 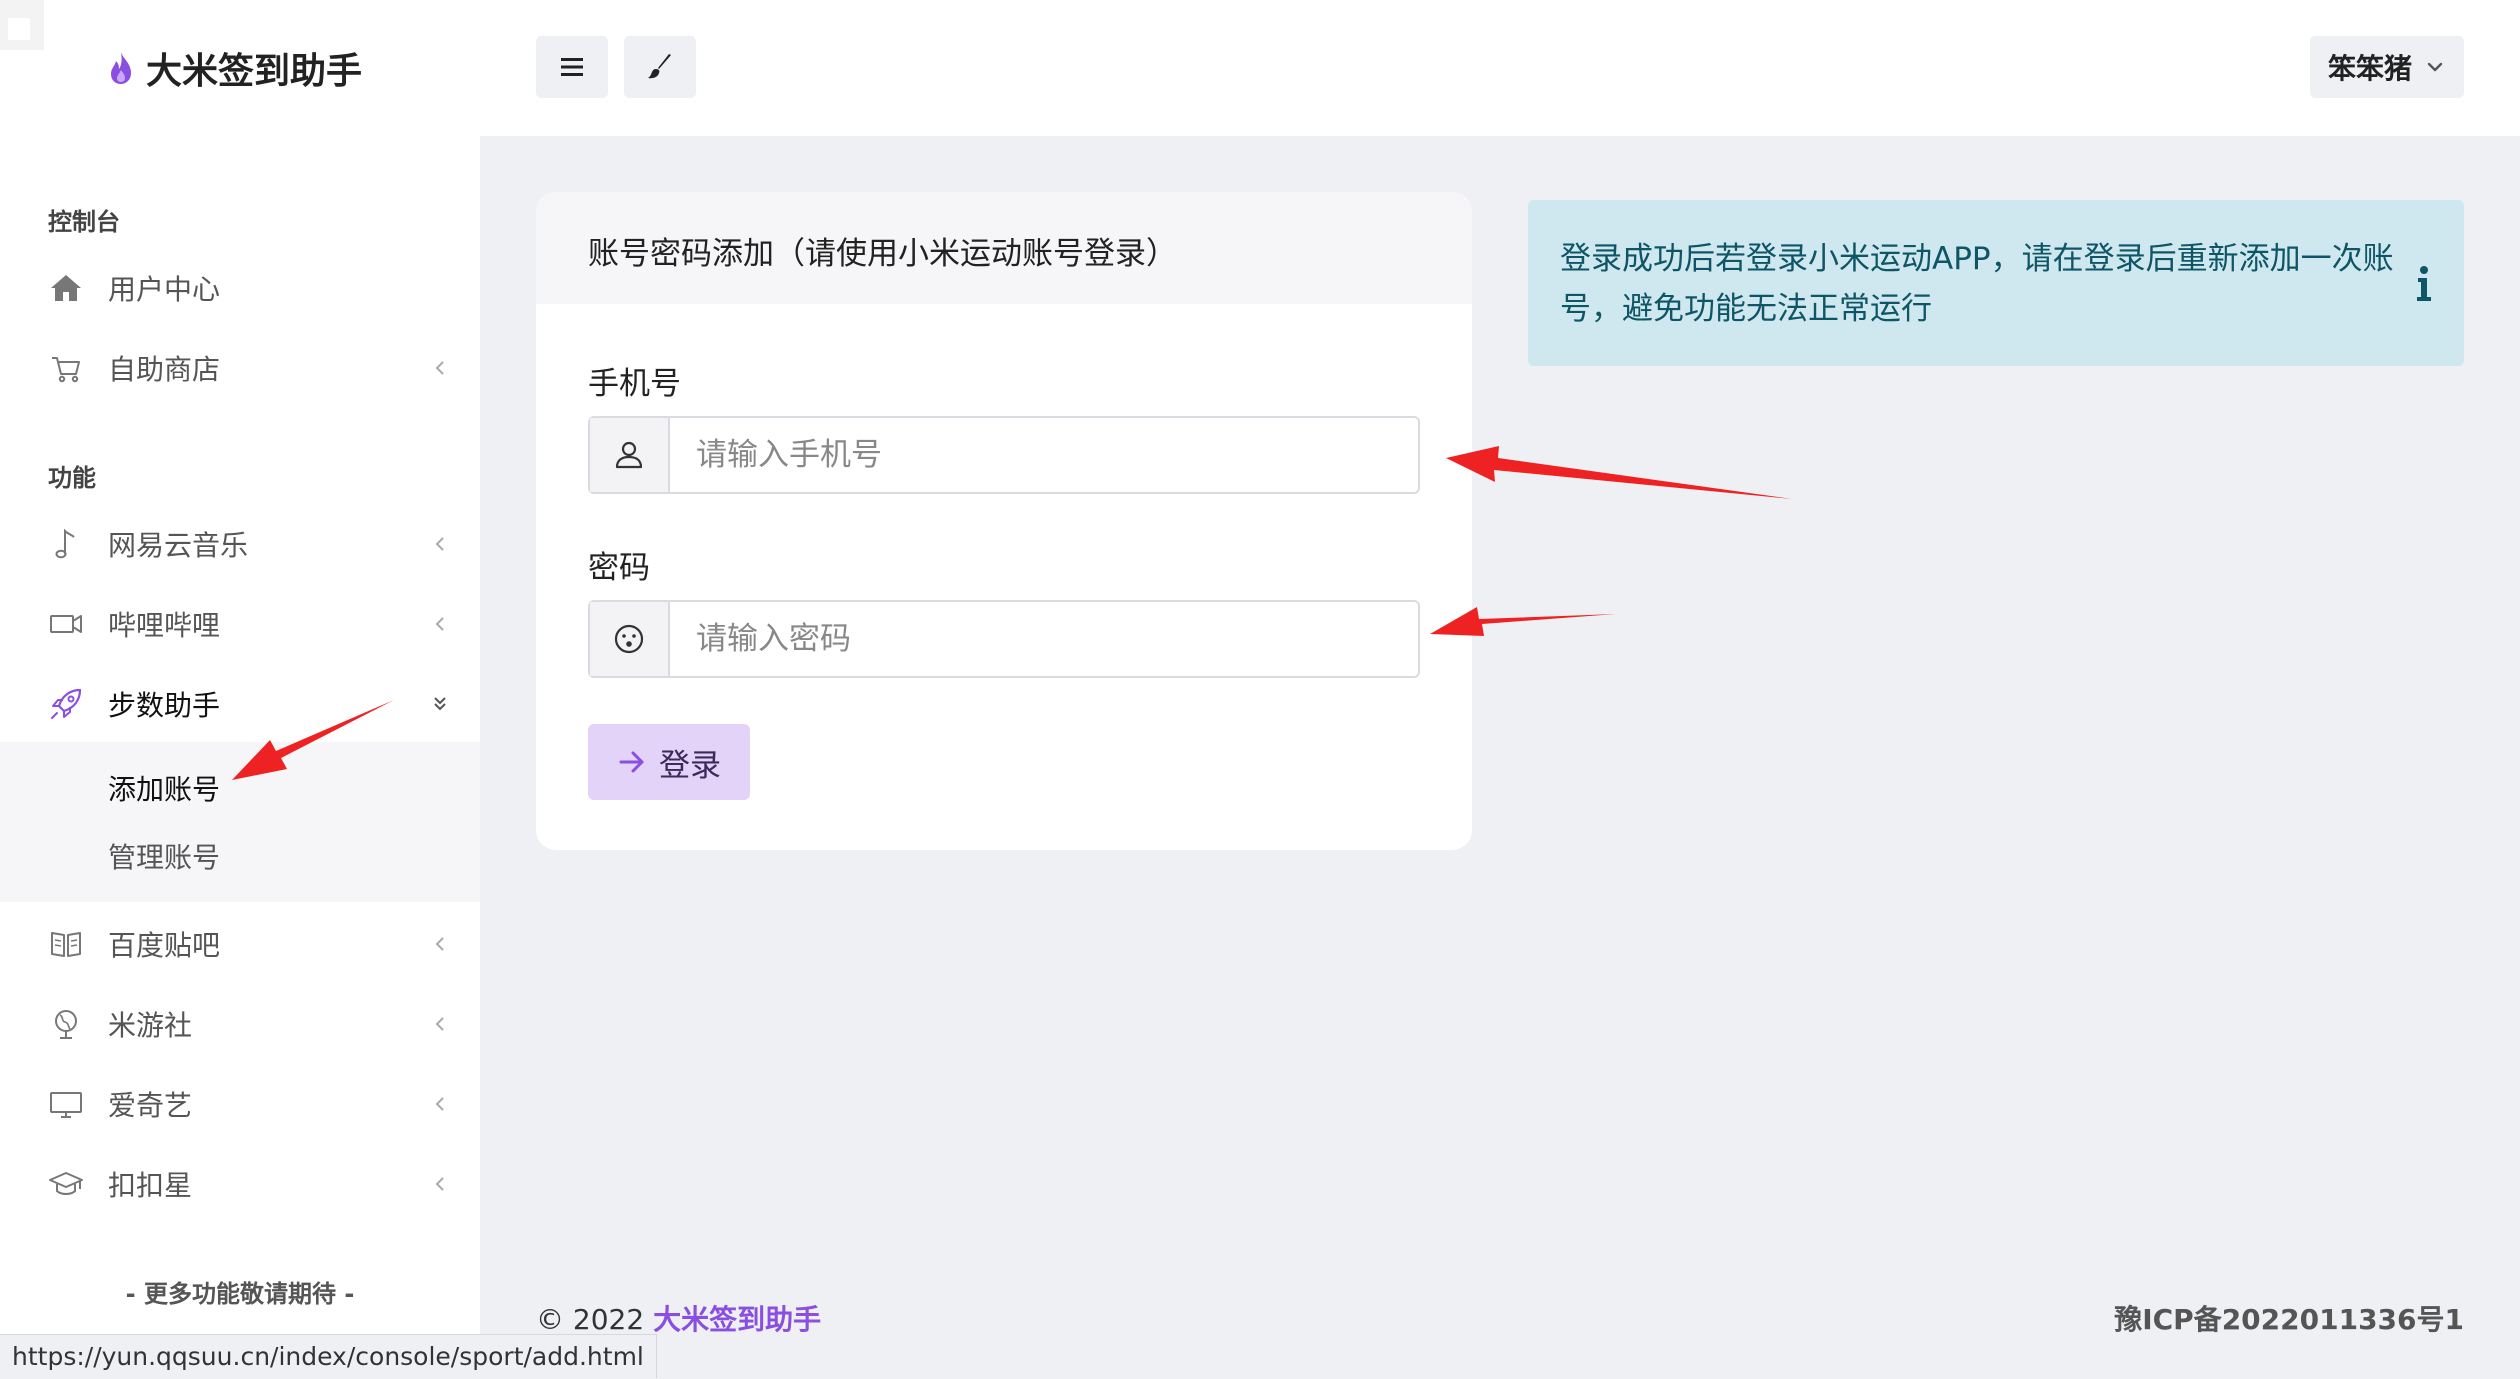 I want to click on user-menu-button: 笨笨猪, so click(x=2387, y=67).